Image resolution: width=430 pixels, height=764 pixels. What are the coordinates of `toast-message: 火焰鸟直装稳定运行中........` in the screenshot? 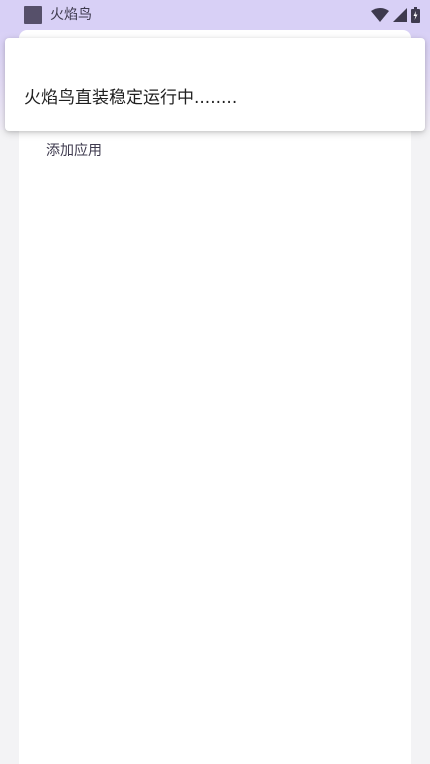 It's located at (131, 98).